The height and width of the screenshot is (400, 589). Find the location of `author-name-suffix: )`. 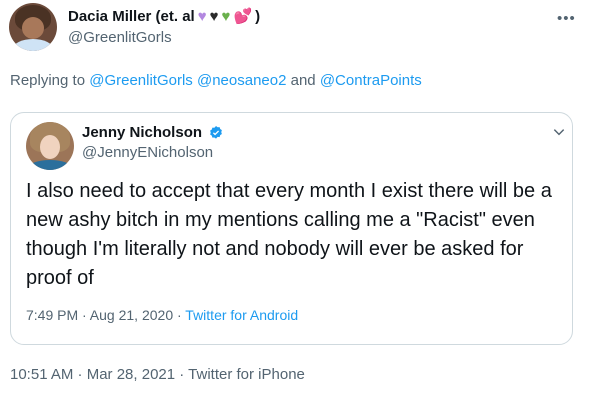

author-name-suffix: ) is located at coordinates (258, 16).